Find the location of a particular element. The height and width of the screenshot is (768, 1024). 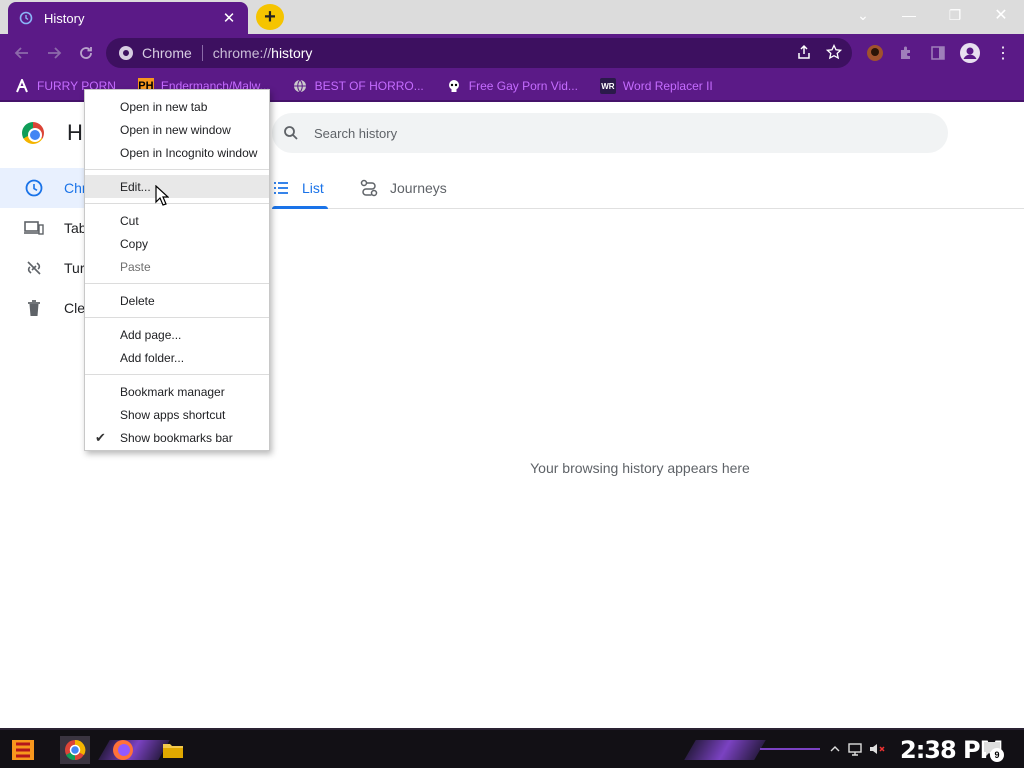

tab-label: List is located at coordinates (313, 187).